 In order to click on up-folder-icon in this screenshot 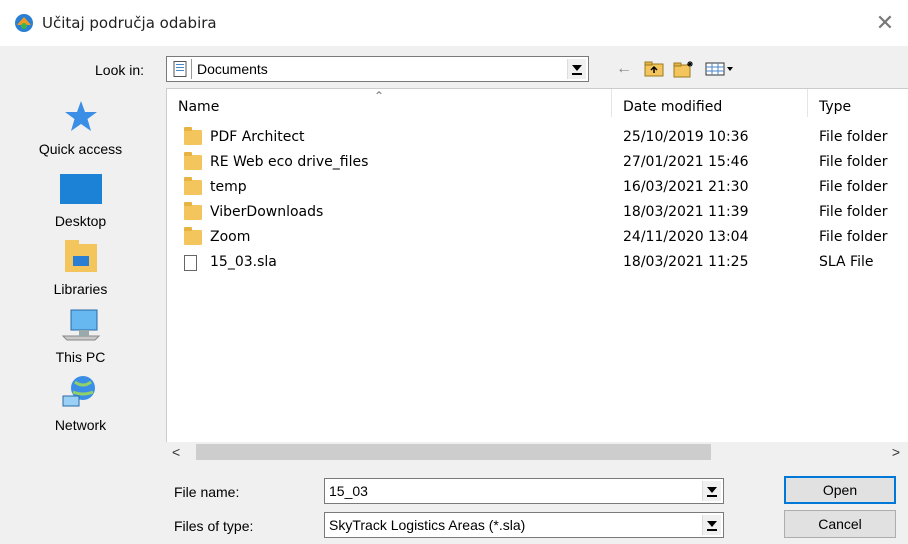, I will do `click(654, 69)`.